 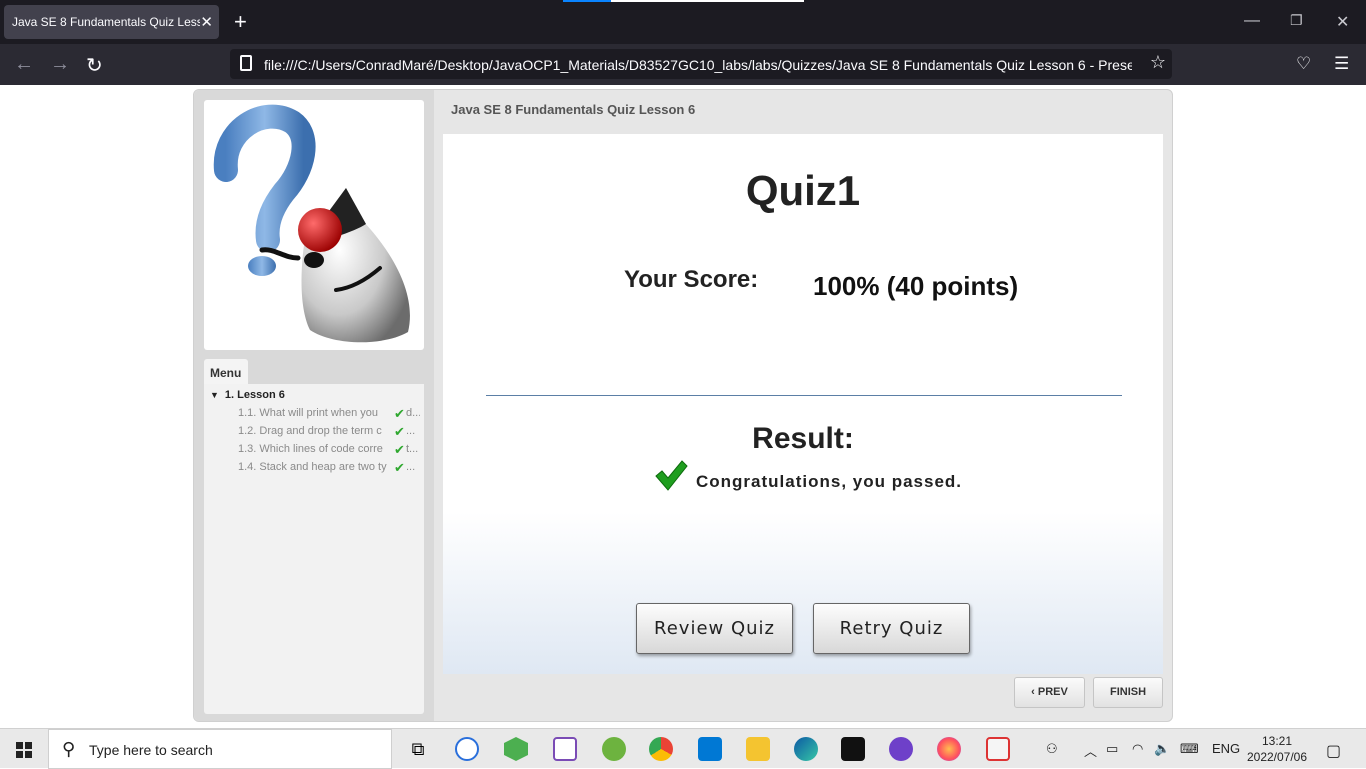 What do you see at coordinates (1137, 749) in the screenshot?
I see `wifi-icon: ◠` at bounding box center [1137, 749].